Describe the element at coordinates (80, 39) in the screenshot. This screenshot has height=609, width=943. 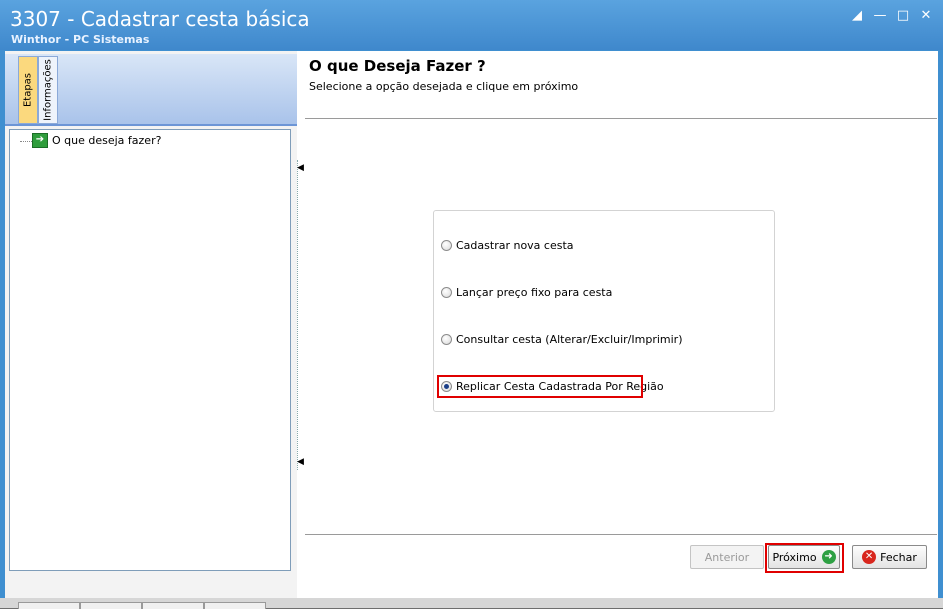
I see `window-subtitle: Winthor - PC Sistemas` at that location.